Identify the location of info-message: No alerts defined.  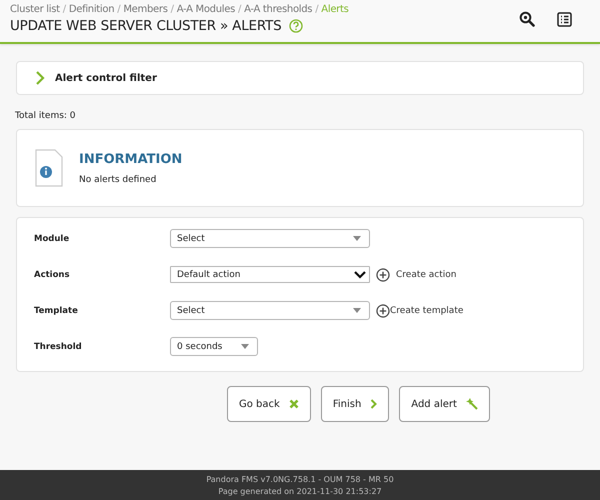
(118, 179).